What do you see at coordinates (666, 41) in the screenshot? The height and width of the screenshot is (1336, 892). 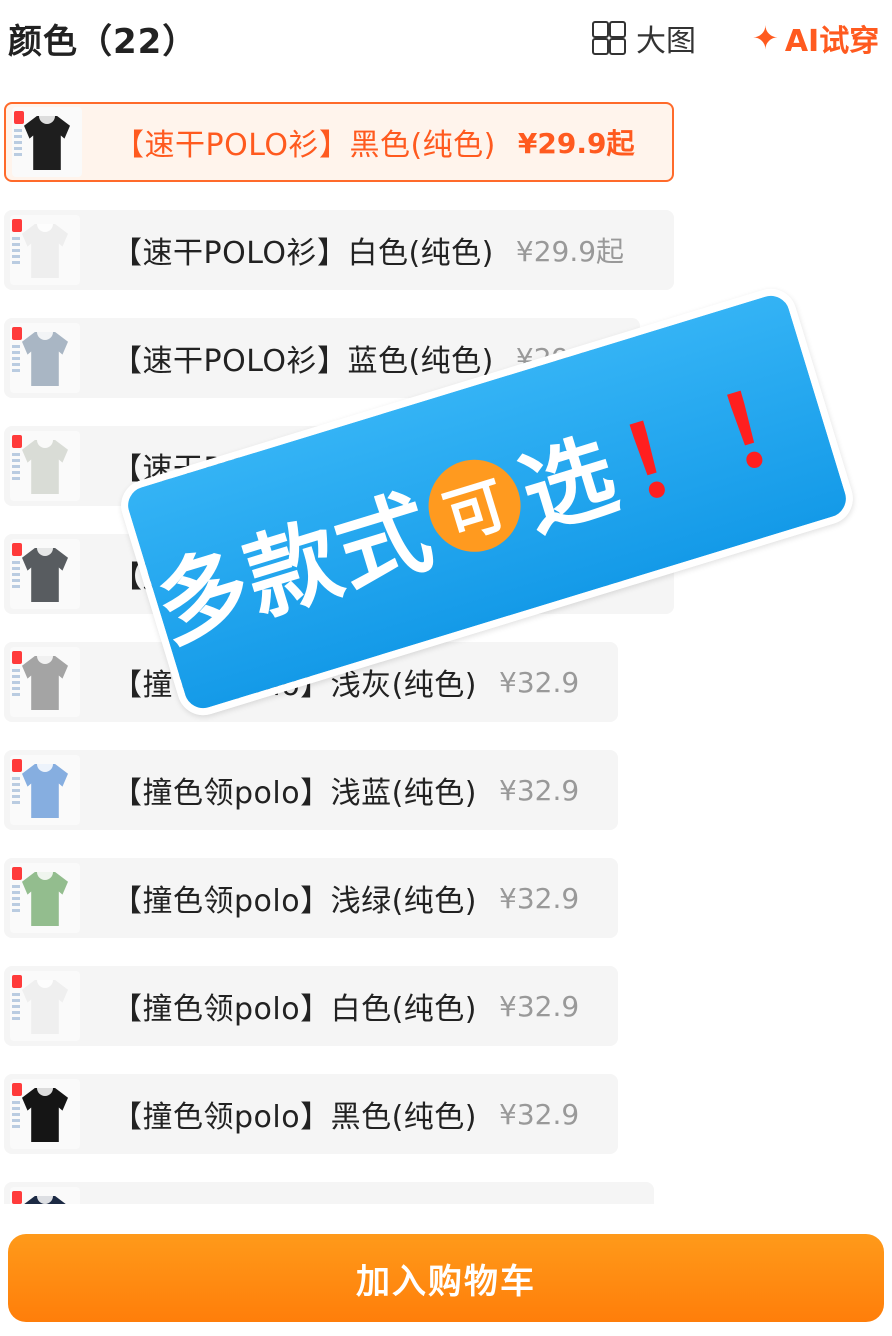 I see `big-image-label: 大图` at bounding box center [666, 41].